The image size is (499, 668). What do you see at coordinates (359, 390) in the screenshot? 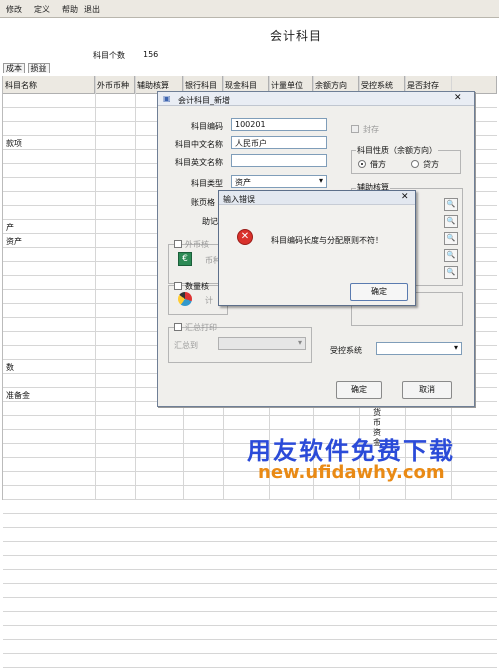
I see `ok-button: 确定` at bounding box center [359, 390].